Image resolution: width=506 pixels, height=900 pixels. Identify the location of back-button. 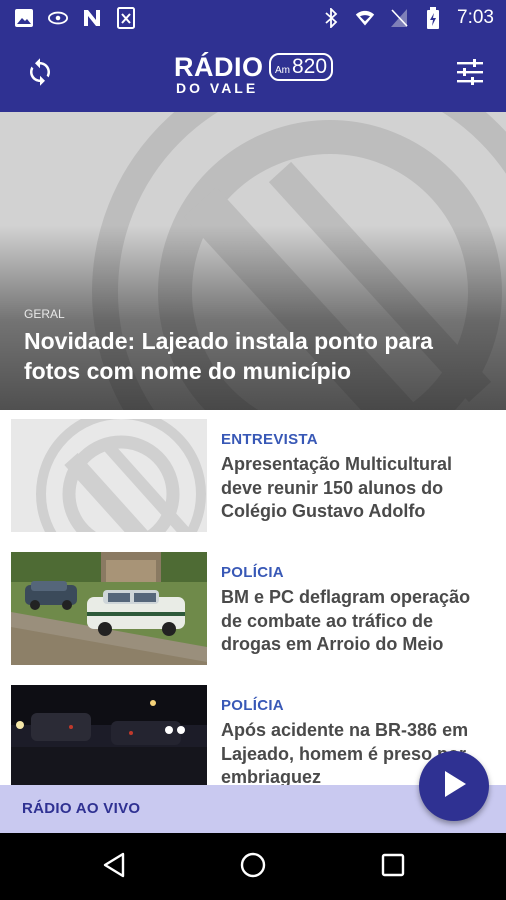
(114, 867).